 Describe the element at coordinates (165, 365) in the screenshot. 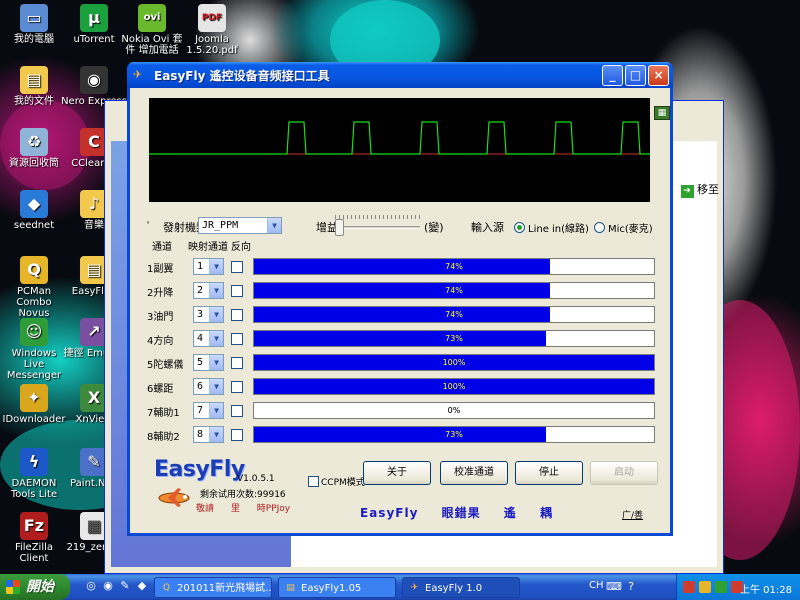

I see `channel-name: 5陀螺儀` at that location.